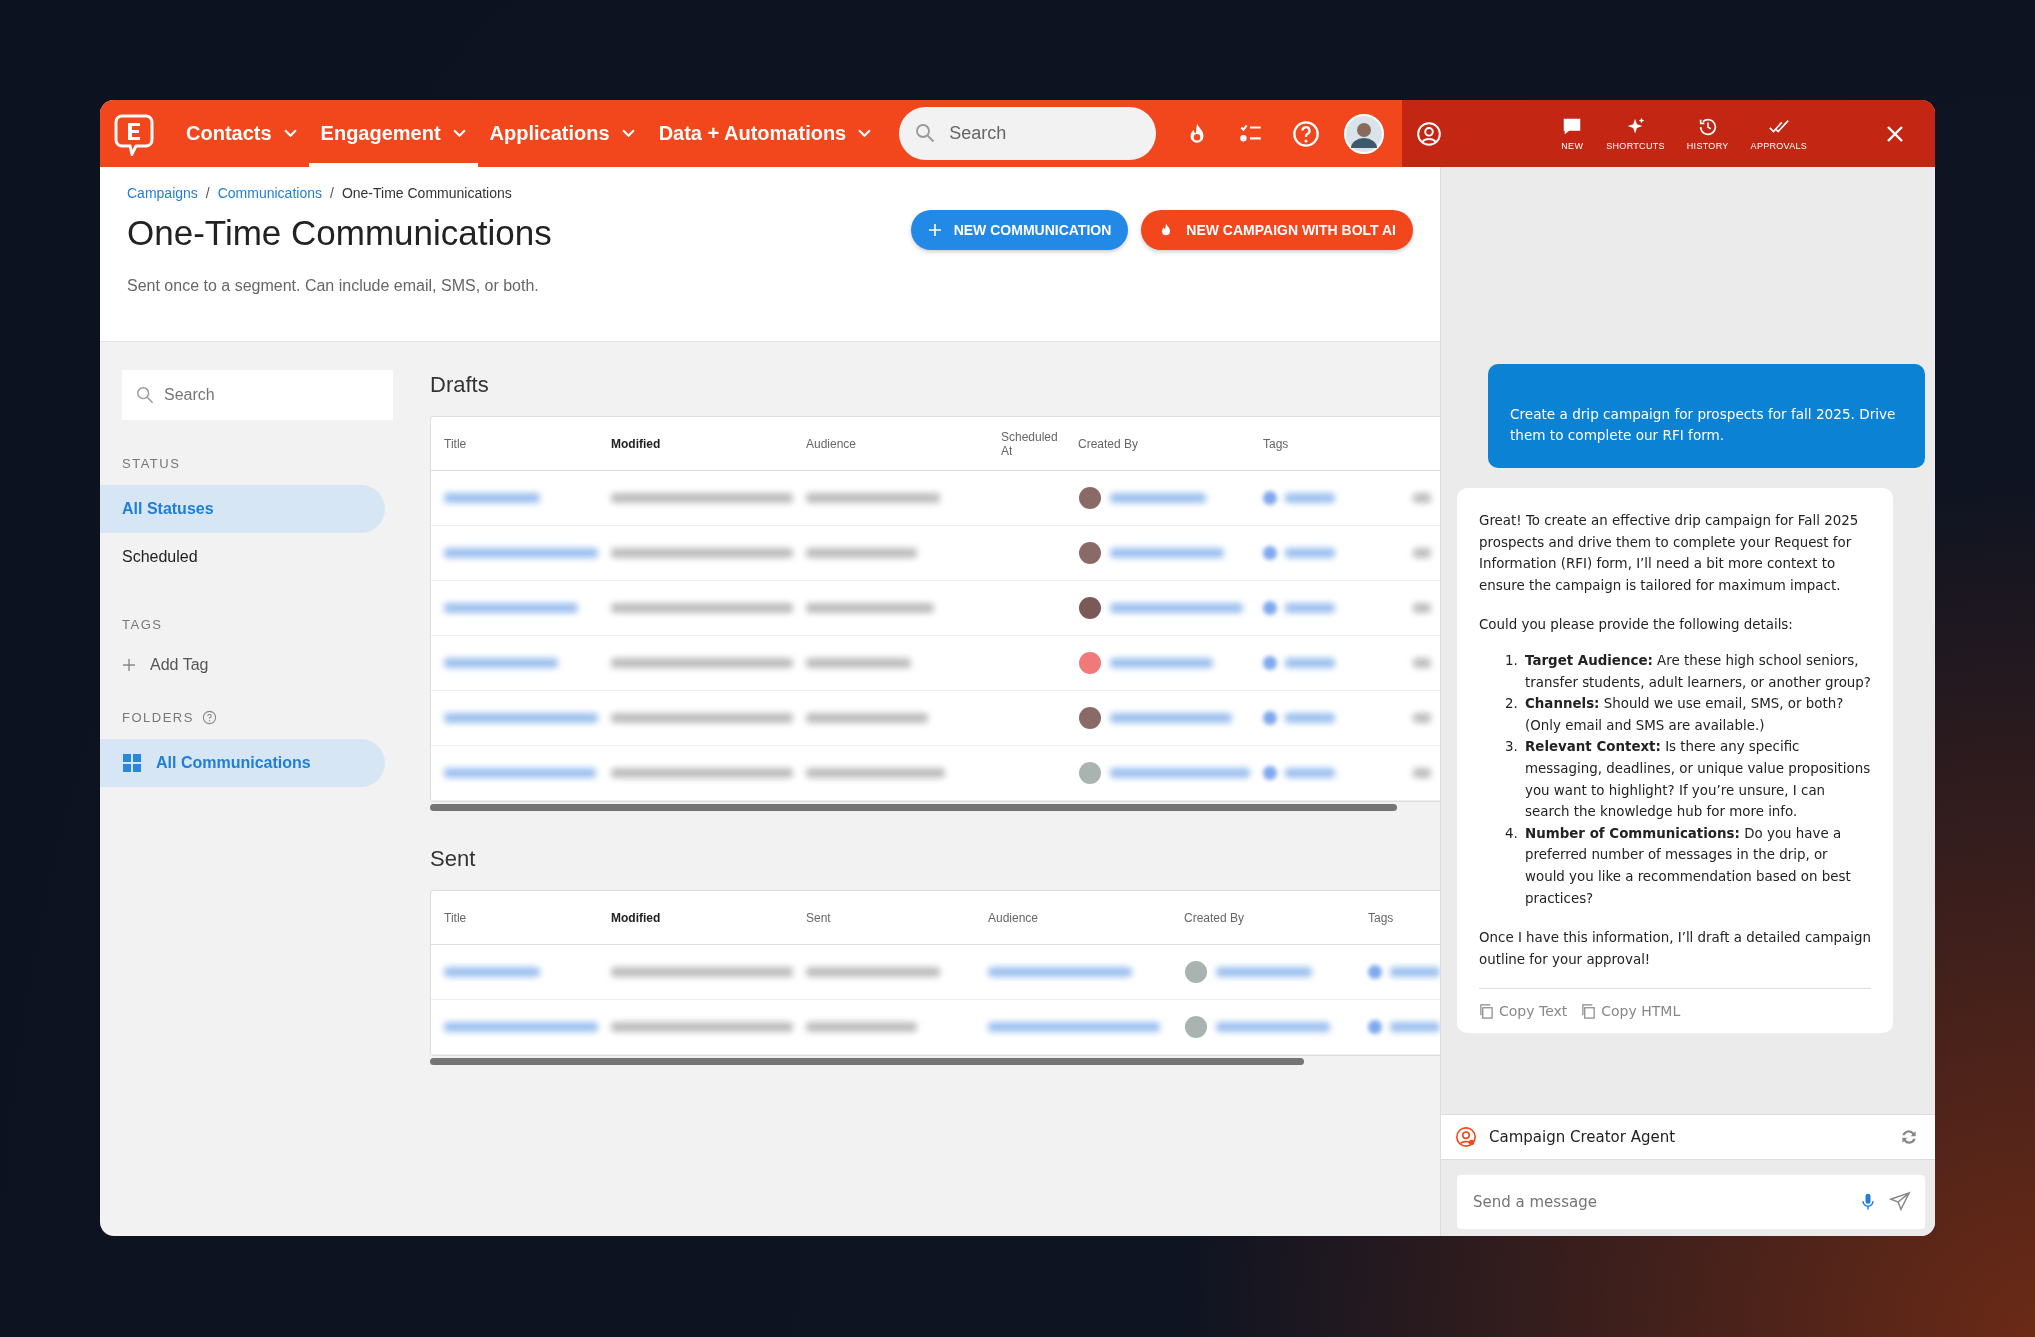 The width and height of the screenshot is (2035, 1337). Describe the element at coordinates (1900, 1202) in the screenshot. I see `send-icon` at that location.